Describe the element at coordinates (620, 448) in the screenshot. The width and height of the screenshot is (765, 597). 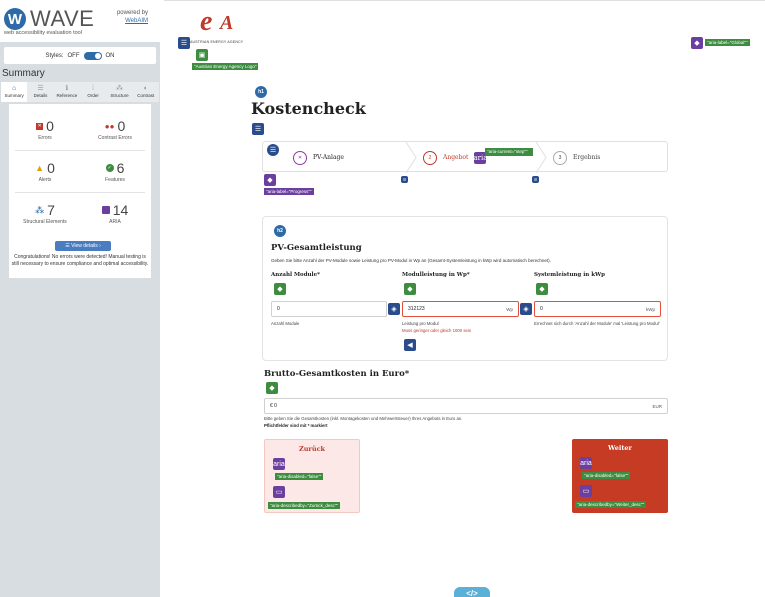
I see `next-button-label: Weiter` at that location.